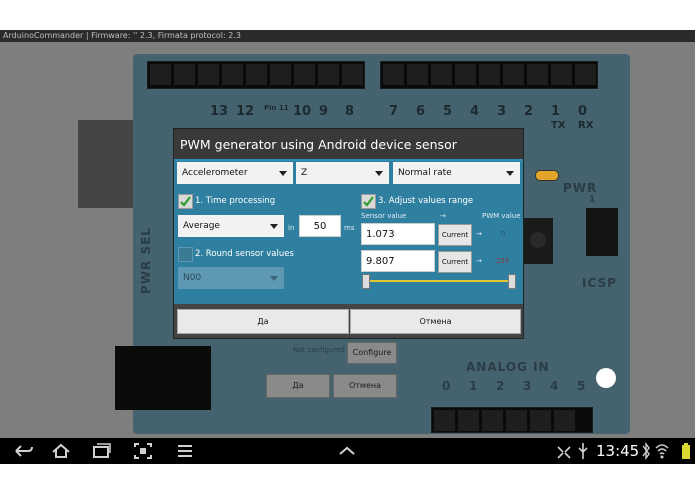 The height and width of the screenshot is (494, 695). Describe the element at coordinates (302, 111) in the screenshot. I see `pin-label: 10` at that location.